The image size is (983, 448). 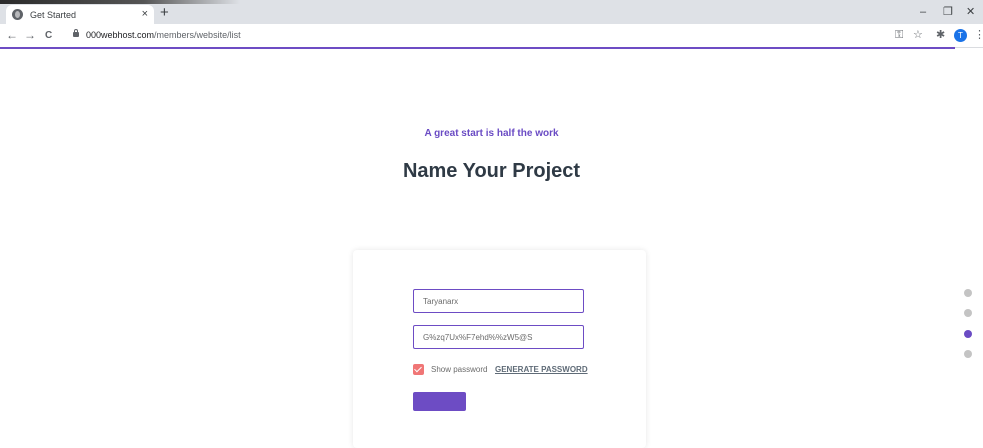 I want to click on extensions-icon: ✱, so click(x=940, y=35).